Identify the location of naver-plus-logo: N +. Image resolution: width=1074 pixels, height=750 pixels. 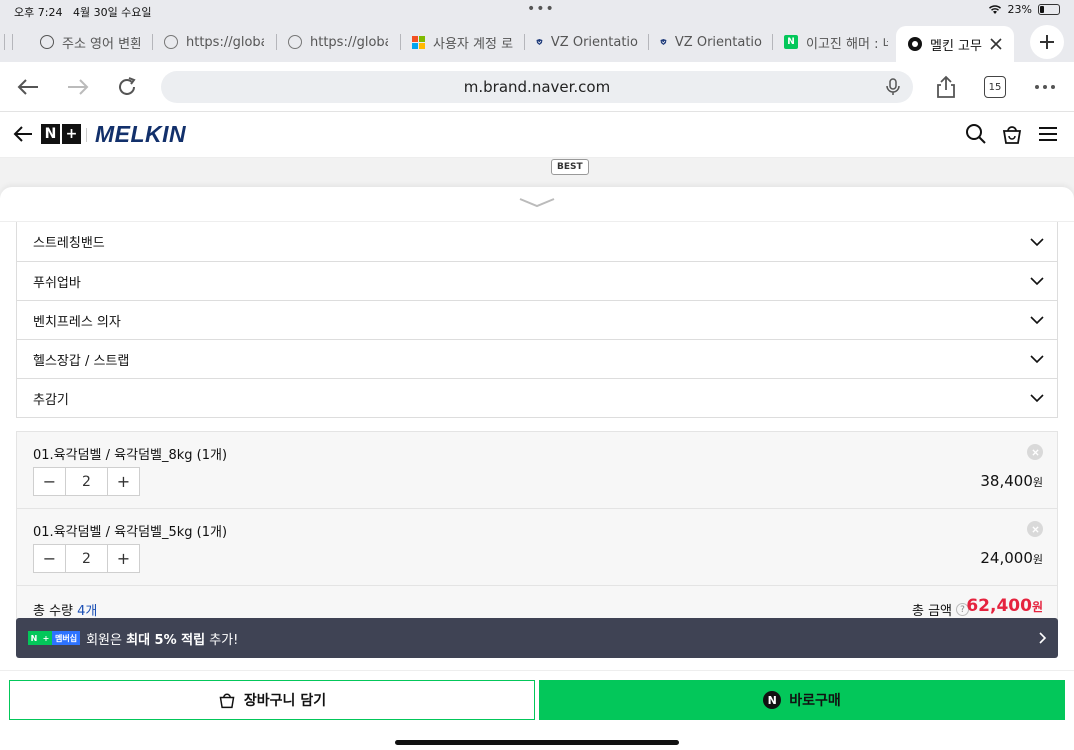
(61, 134).